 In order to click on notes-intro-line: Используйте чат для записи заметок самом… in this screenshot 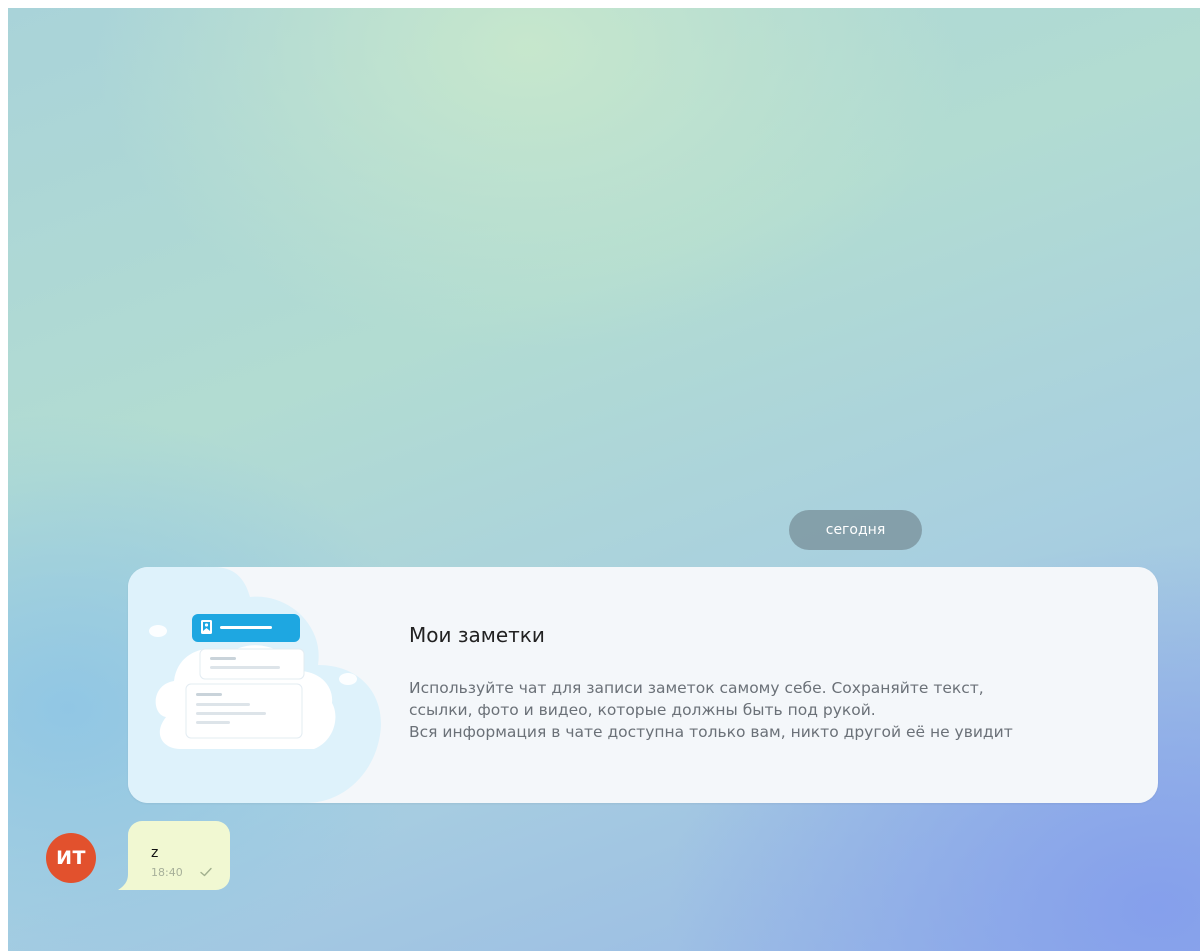, I will do `click(696, 688)`.